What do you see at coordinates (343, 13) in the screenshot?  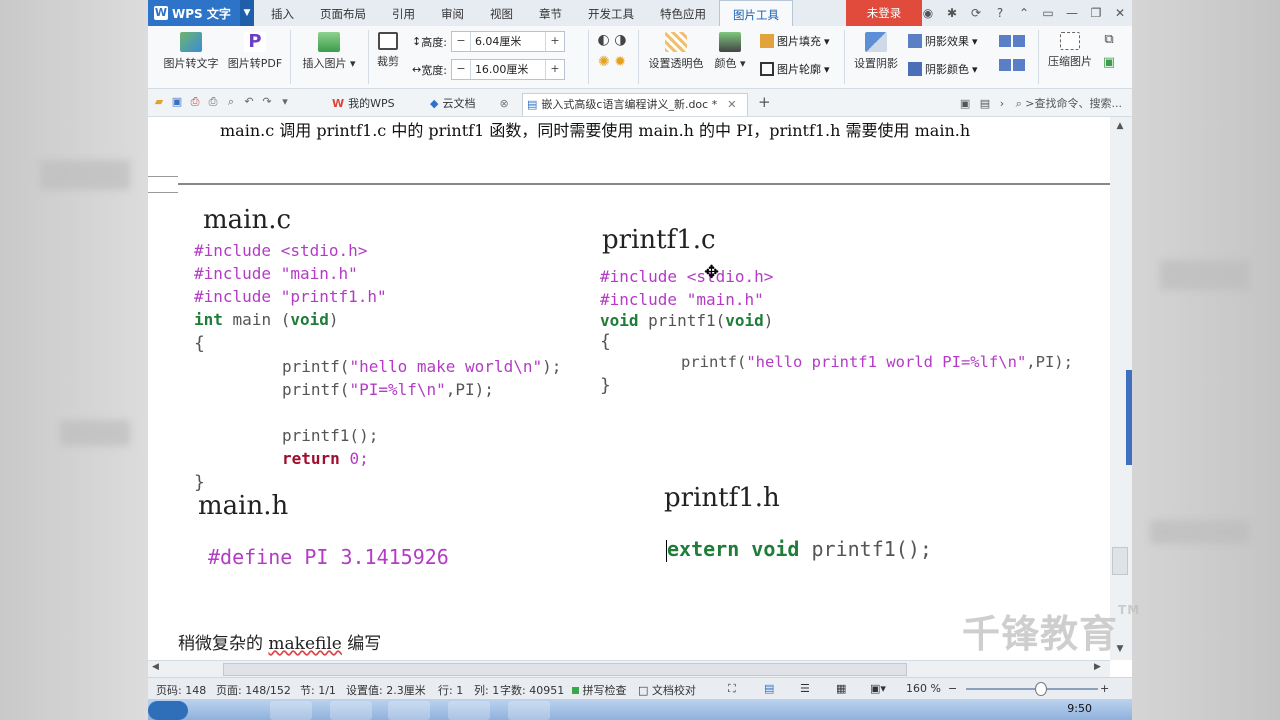 I see `tab-page-layout: 页面布局` at bounding box center [343, 13].